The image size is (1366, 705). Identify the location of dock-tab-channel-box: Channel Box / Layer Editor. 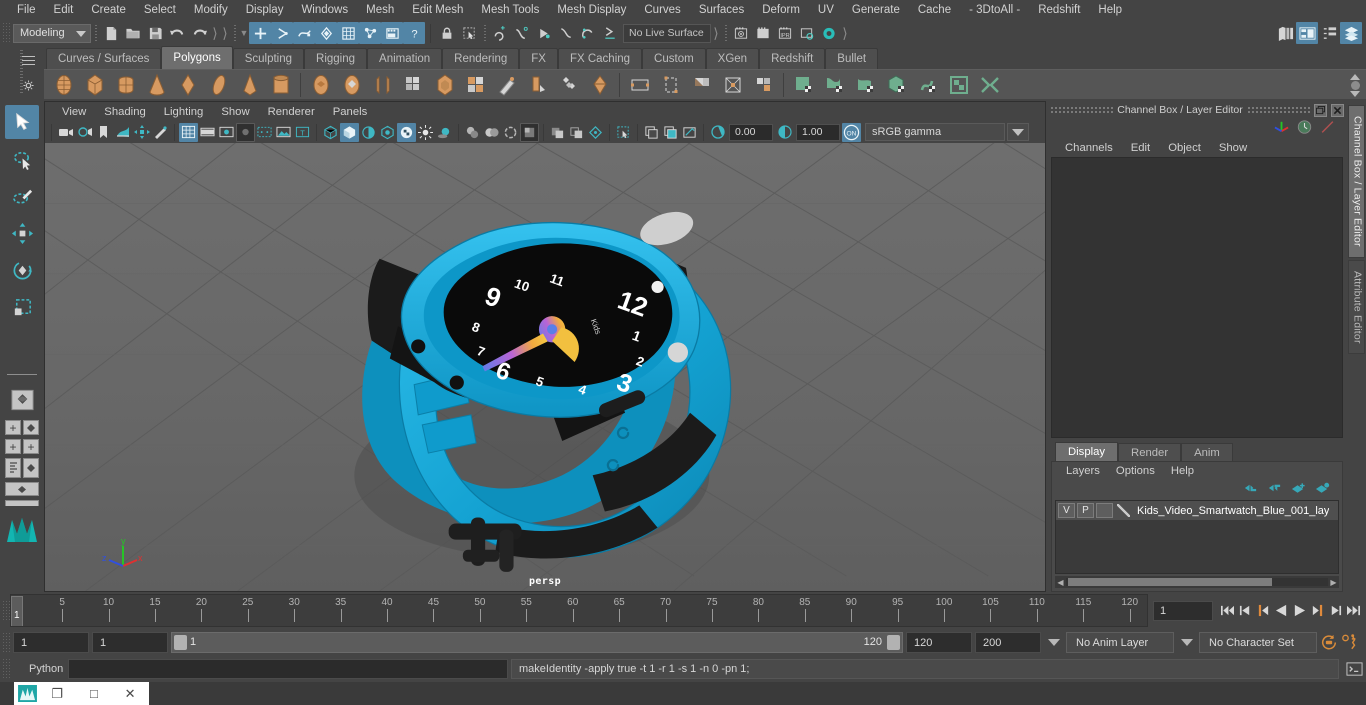
(1356, 181).